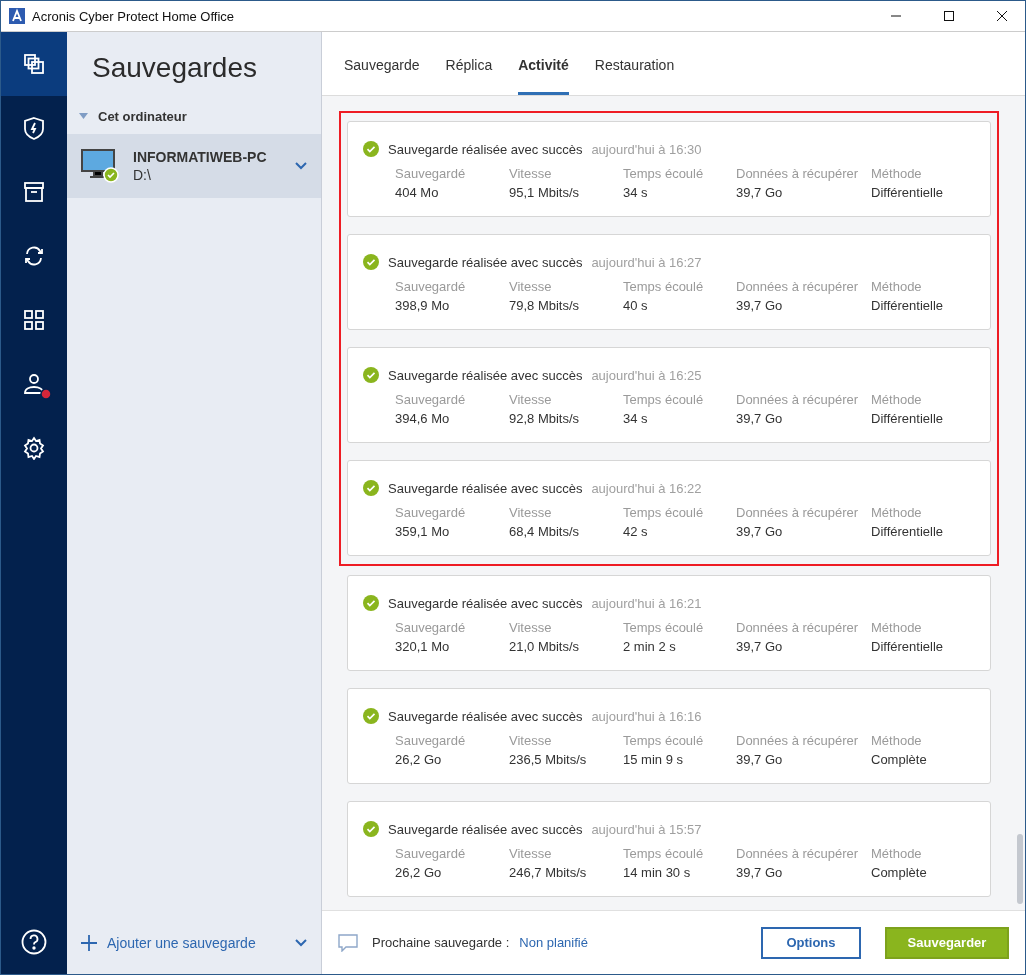 Image resolution: width=1026 pixels, height=975 pixels. I want to click on field-value: Complète, so click(899, 872).